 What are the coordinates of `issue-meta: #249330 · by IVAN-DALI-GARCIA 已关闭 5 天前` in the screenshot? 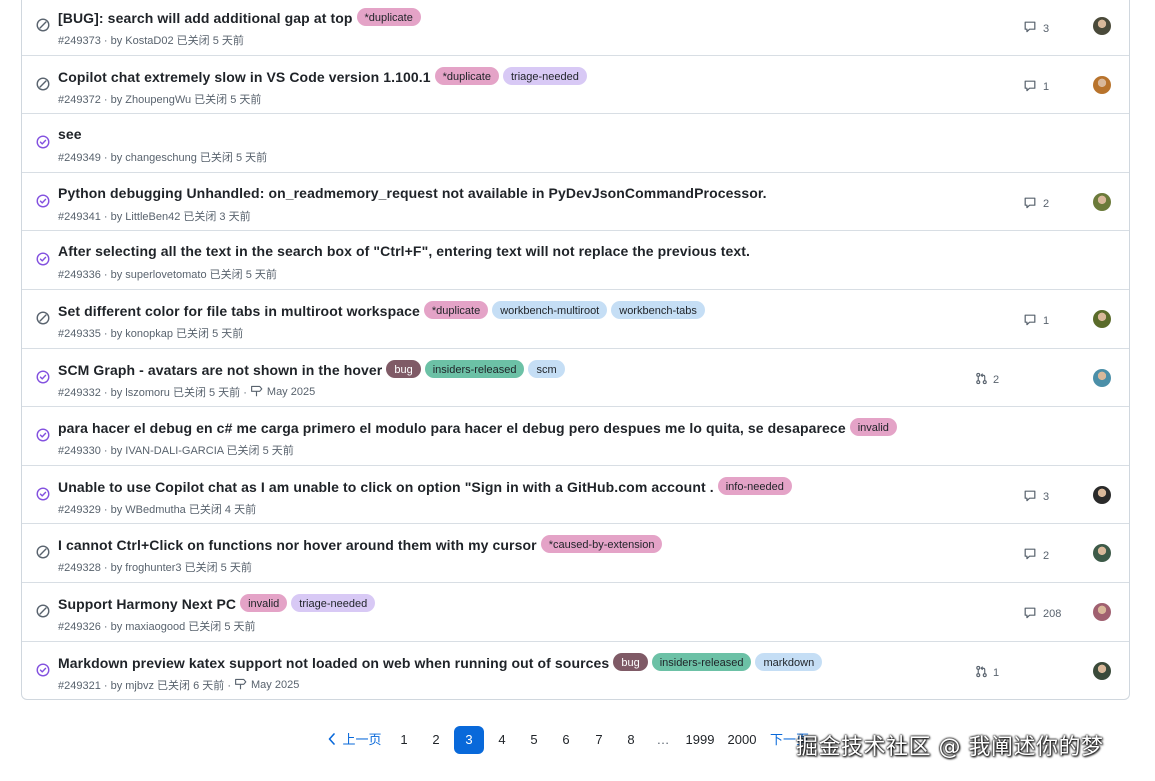 It's located at (176, 450).